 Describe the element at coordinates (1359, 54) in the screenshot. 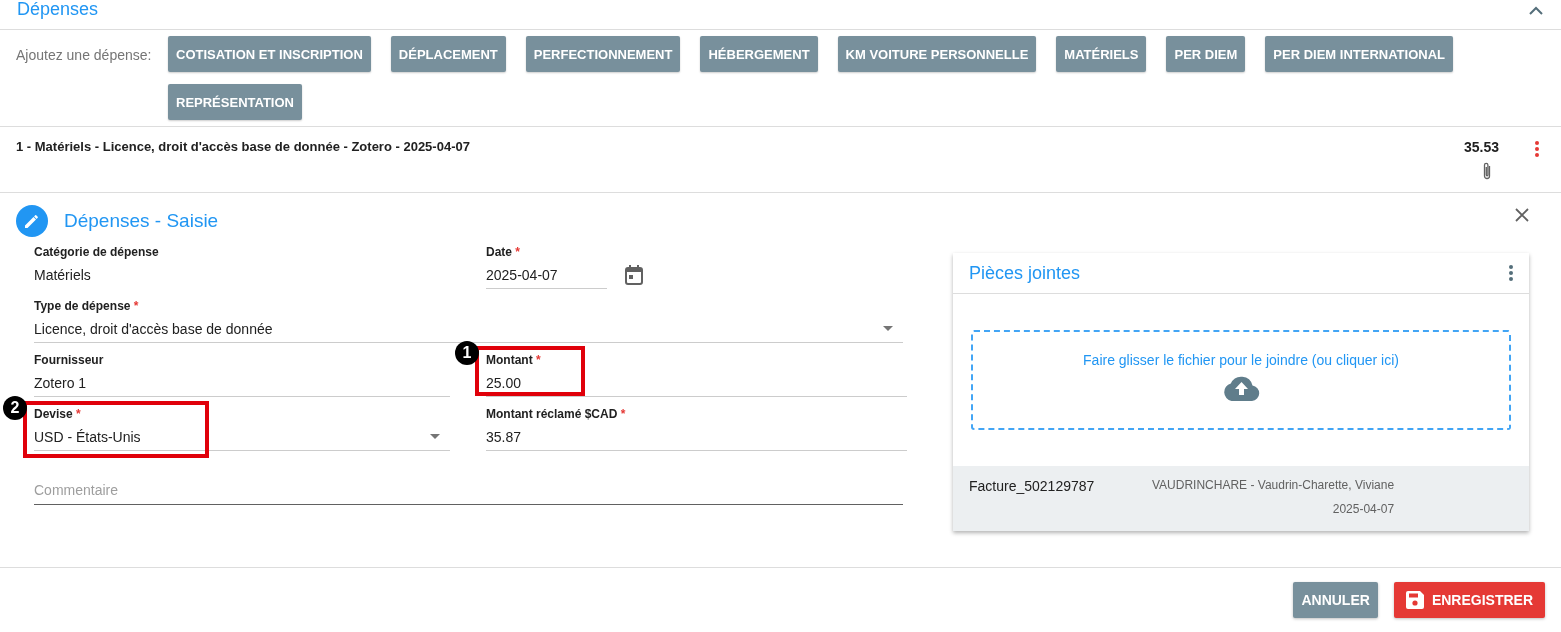

I see `expense-type-button: PER DIEM INTERNATIONAL` at that location.